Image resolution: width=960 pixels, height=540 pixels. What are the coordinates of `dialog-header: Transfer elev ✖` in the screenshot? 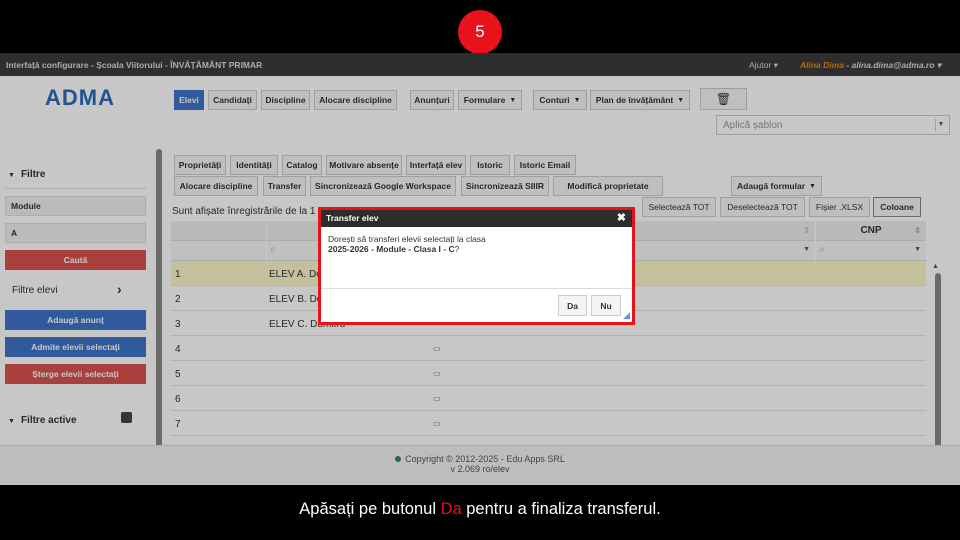 It's located at (476, 218).